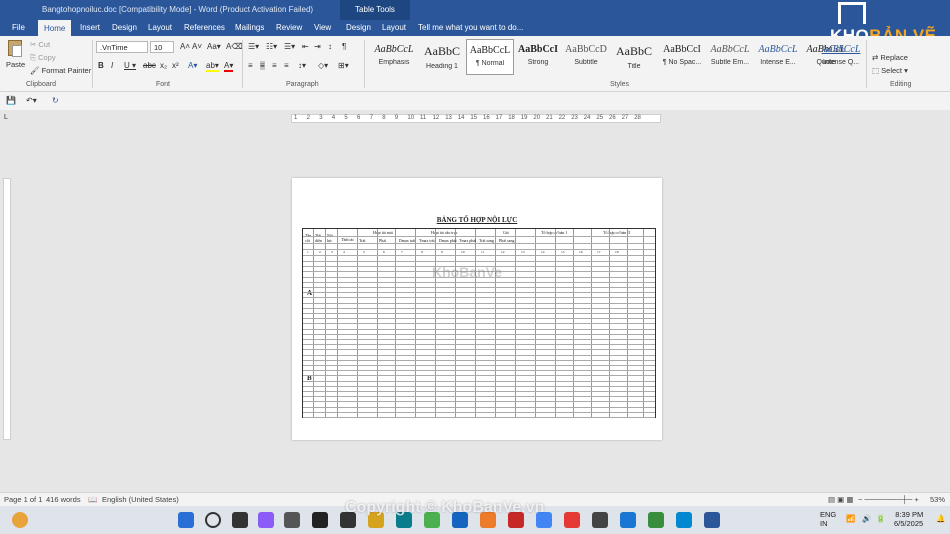 This screenshot has height=534, width=950. What do you see at coordinates (55, 28) in the screenshot?
I see `tab-home: Home` at bounding box center [55, 28].